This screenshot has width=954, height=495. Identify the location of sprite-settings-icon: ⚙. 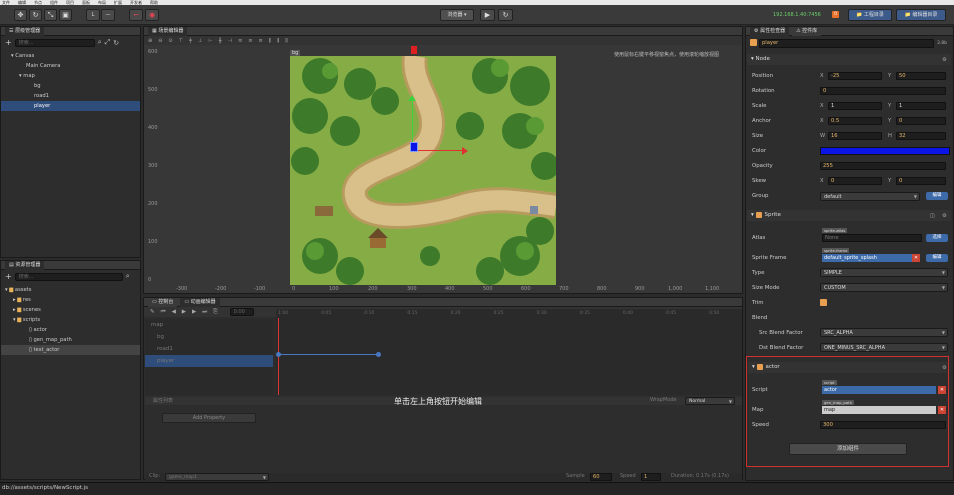
(944, 216).